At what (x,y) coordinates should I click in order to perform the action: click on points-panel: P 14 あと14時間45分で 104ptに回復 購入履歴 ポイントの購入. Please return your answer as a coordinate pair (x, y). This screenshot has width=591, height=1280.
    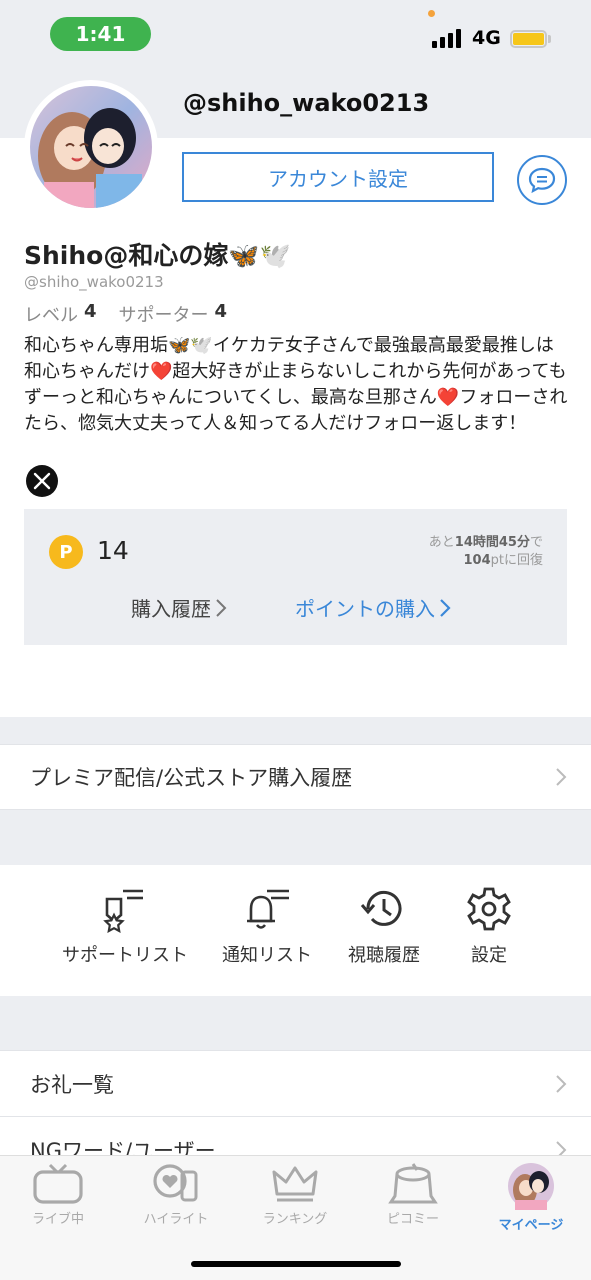
    Looking at the image, I should click on (295, 577).